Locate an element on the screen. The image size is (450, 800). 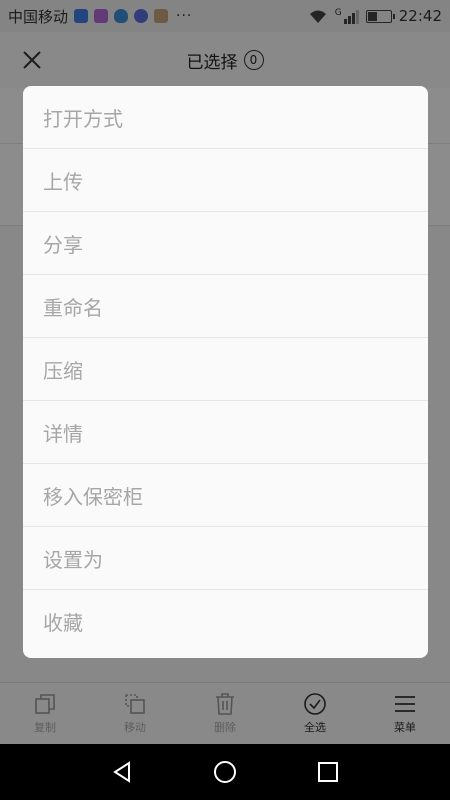
home-button is located at coordinates (225, 772).